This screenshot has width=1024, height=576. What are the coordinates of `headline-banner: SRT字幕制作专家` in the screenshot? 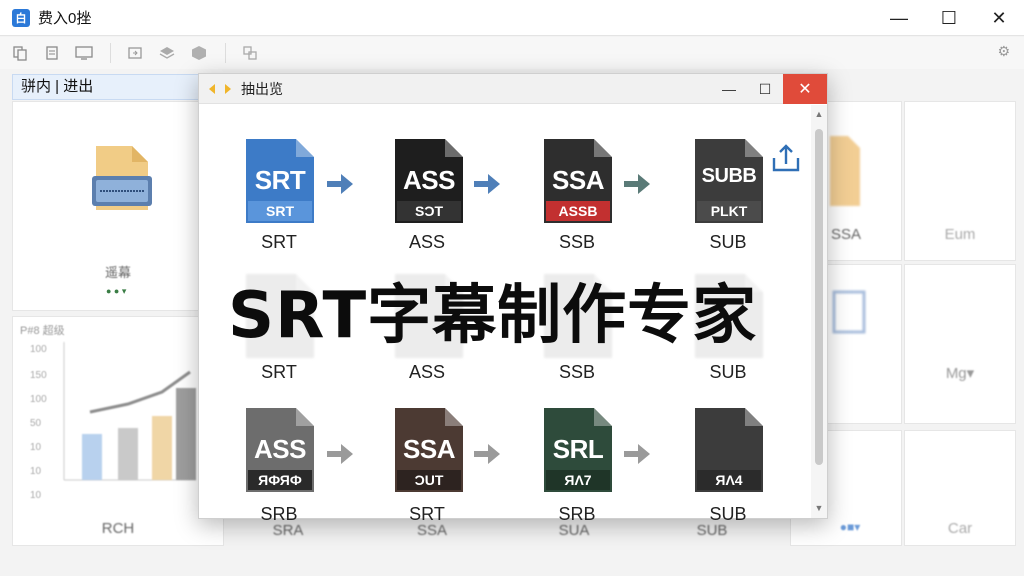 It's located at (493, 316).